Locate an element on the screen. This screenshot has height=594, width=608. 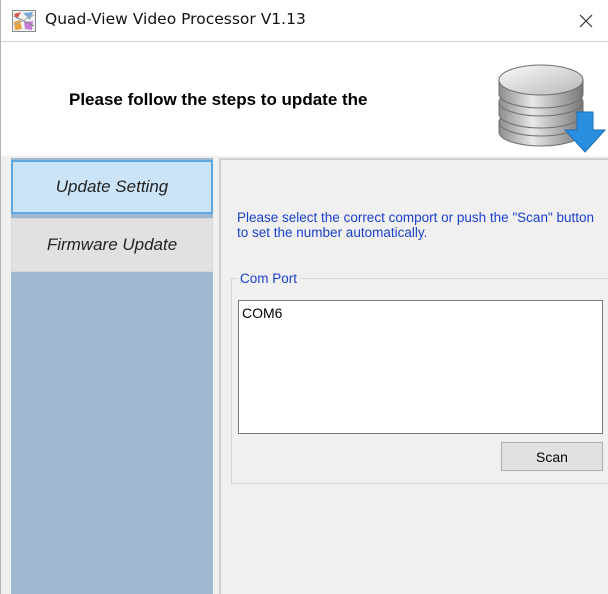
title-bar: Quad-View Video Processor V1.13 is located at coordinates (304, 21).